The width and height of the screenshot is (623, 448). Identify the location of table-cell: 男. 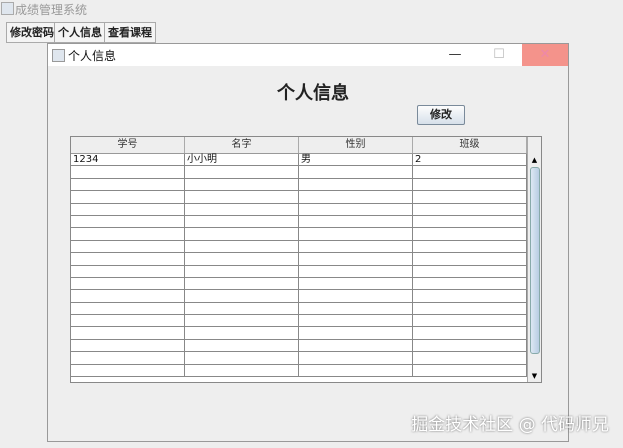
(356, 160).